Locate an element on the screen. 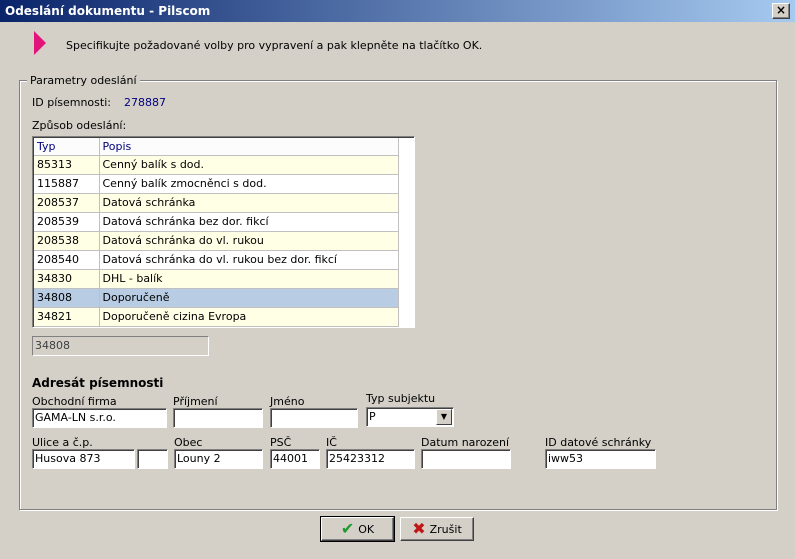 The width and height of the screenshot is (795, 559). cell-typ: 208539 is located at coordinates (67, 222).